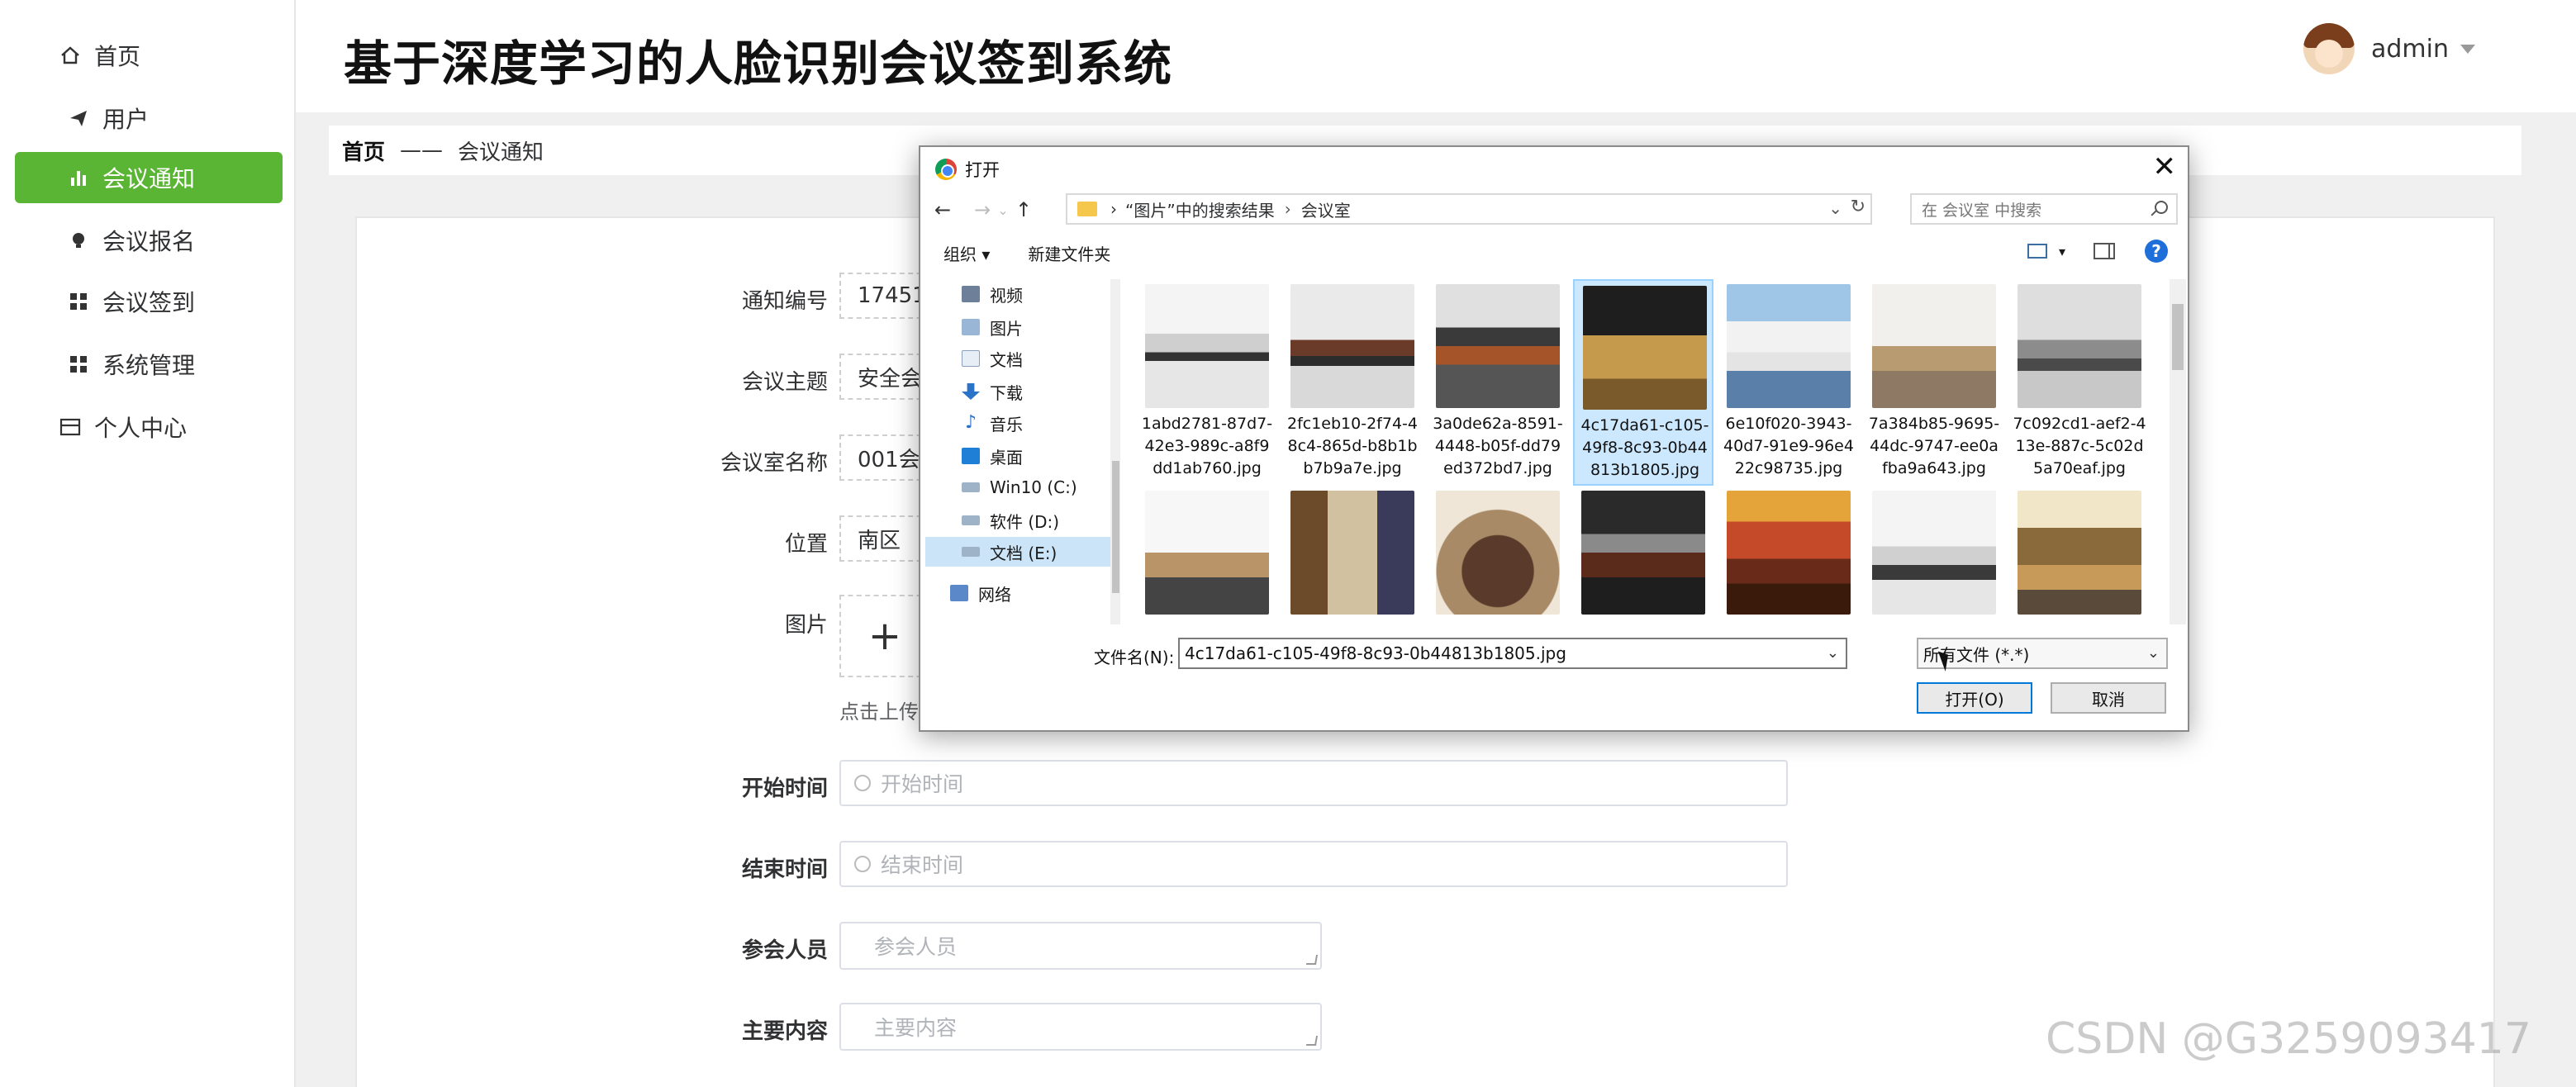 Image resolution: width=2576 pixels, height=1087 pixels. I want to click on card-icon, so click(70, 427).